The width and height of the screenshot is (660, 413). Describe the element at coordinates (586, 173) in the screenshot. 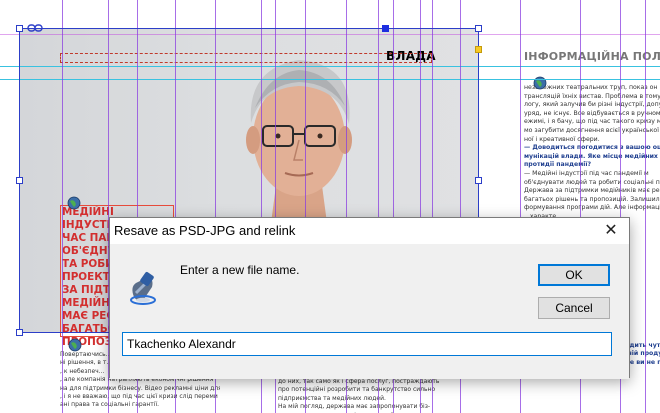

I see `body-text-line: — Медійні індустрії під час пандемії м` at that location.